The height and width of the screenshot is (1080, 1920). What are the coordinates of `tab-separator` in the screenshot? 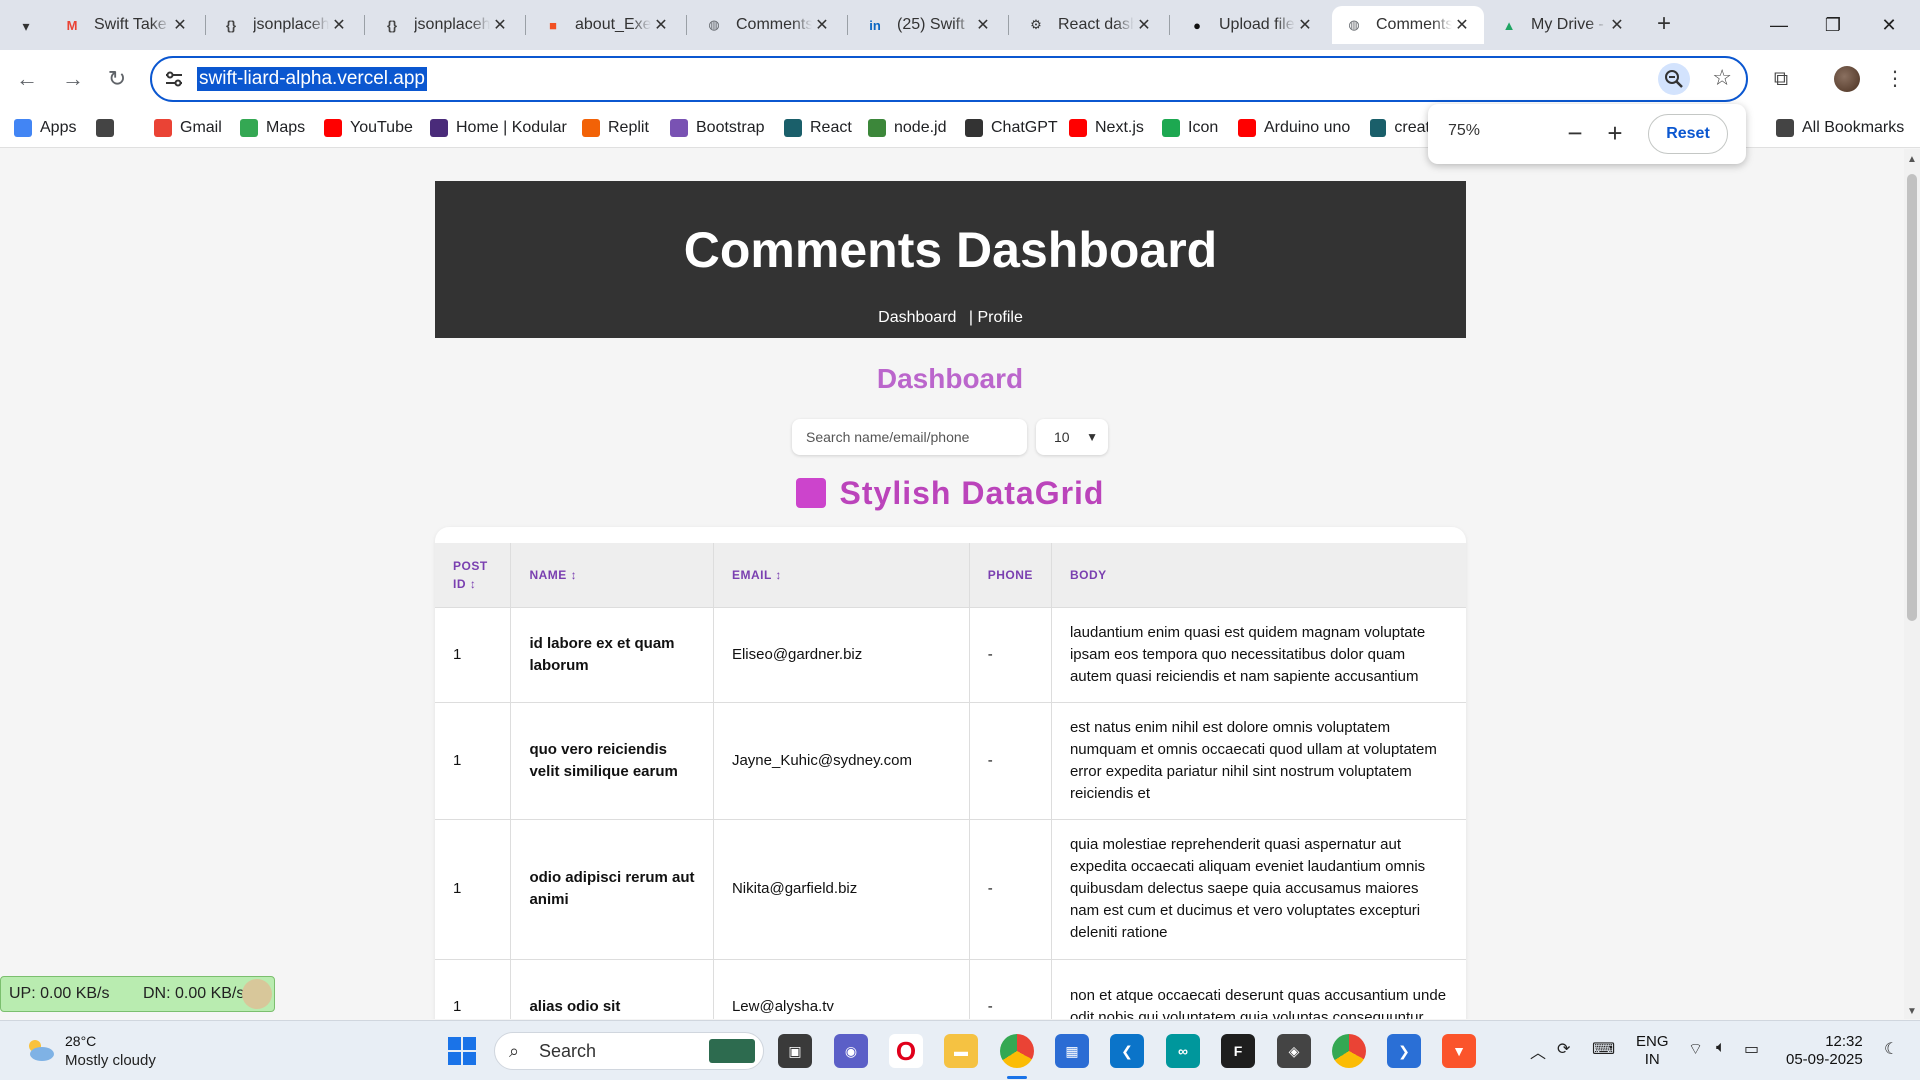 It's located at (847, 25).